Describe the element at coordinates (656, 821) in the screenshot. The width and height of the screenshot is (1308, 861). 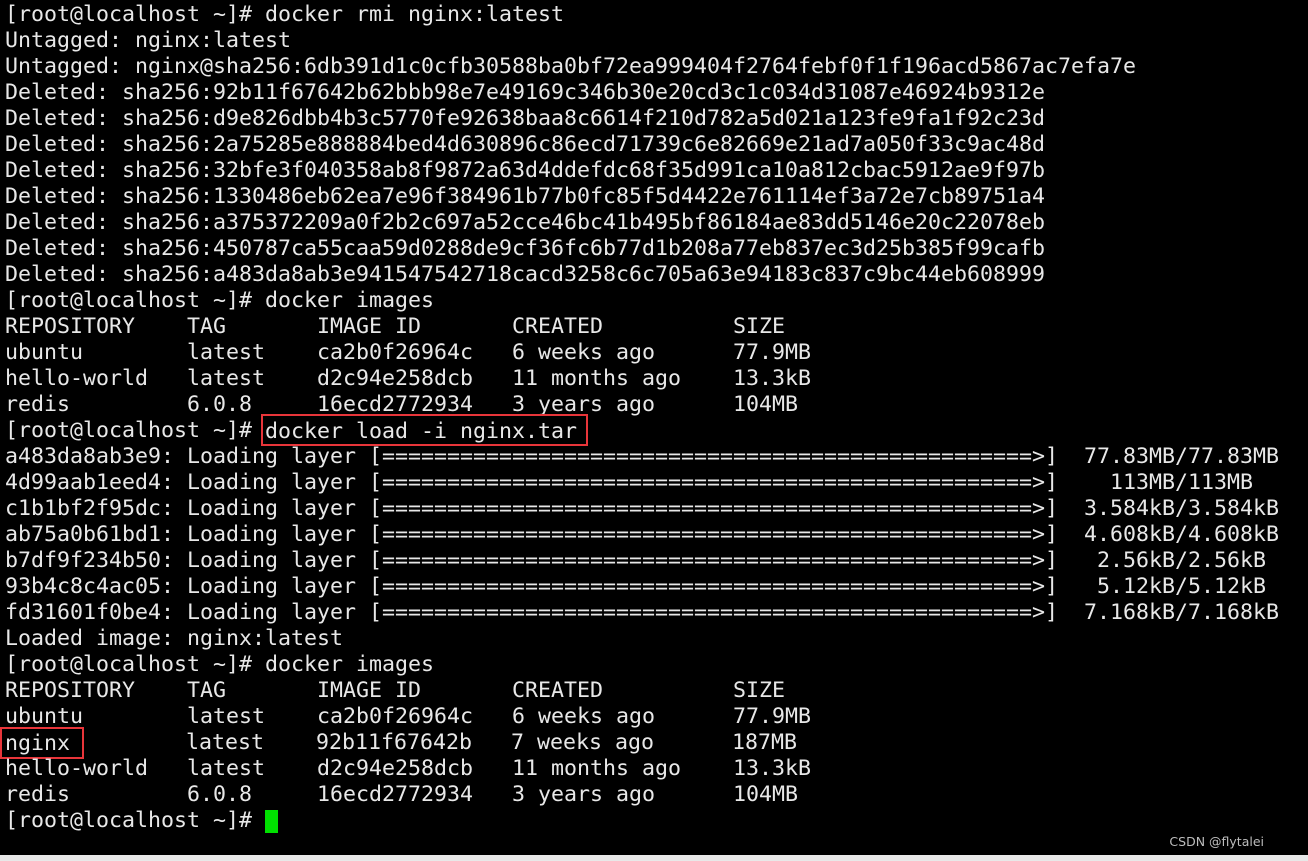
I see `current-prompt-line: [root@localhost ~]#` at that location.